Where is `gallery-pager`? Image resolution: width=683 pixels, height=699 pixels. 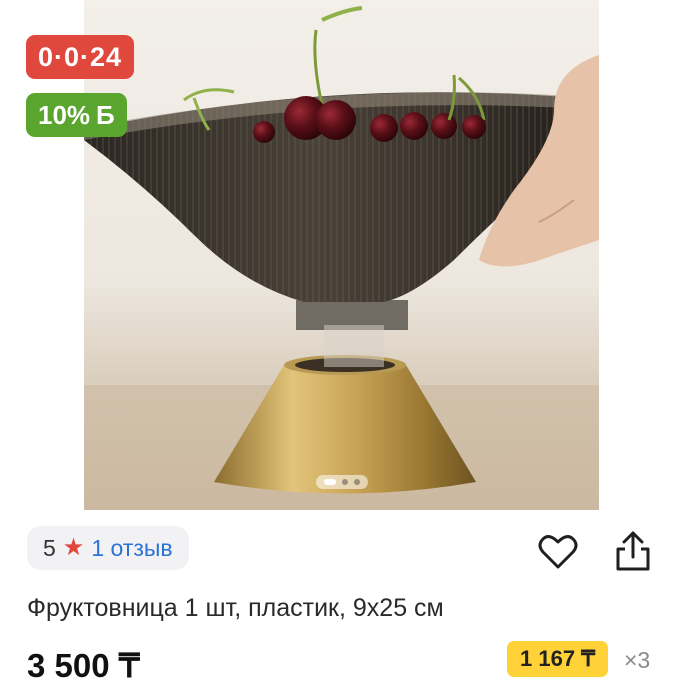 gallery-pager is located at coordinates (342, 482).